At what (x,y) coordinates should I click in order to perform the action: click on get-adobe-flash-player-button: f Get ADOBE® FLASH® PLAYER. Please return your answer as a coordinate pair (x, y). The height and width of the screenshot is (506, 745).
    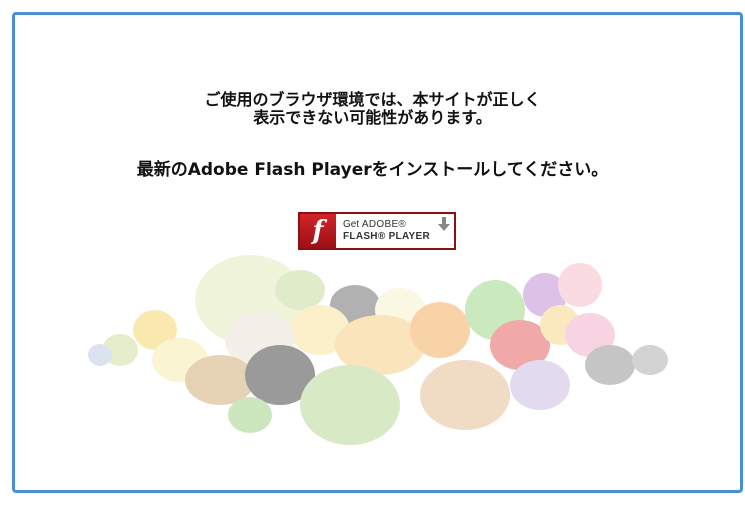
    Looking at the image, I should click on (377, 231).